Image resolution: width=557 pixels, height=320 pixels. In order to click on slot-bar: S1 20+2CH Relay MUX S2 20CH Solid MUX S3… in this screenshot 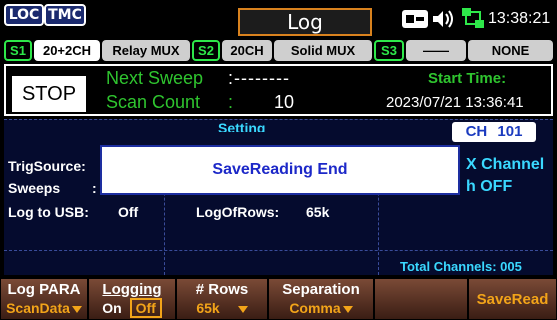, I will do `click(278, 50)`.